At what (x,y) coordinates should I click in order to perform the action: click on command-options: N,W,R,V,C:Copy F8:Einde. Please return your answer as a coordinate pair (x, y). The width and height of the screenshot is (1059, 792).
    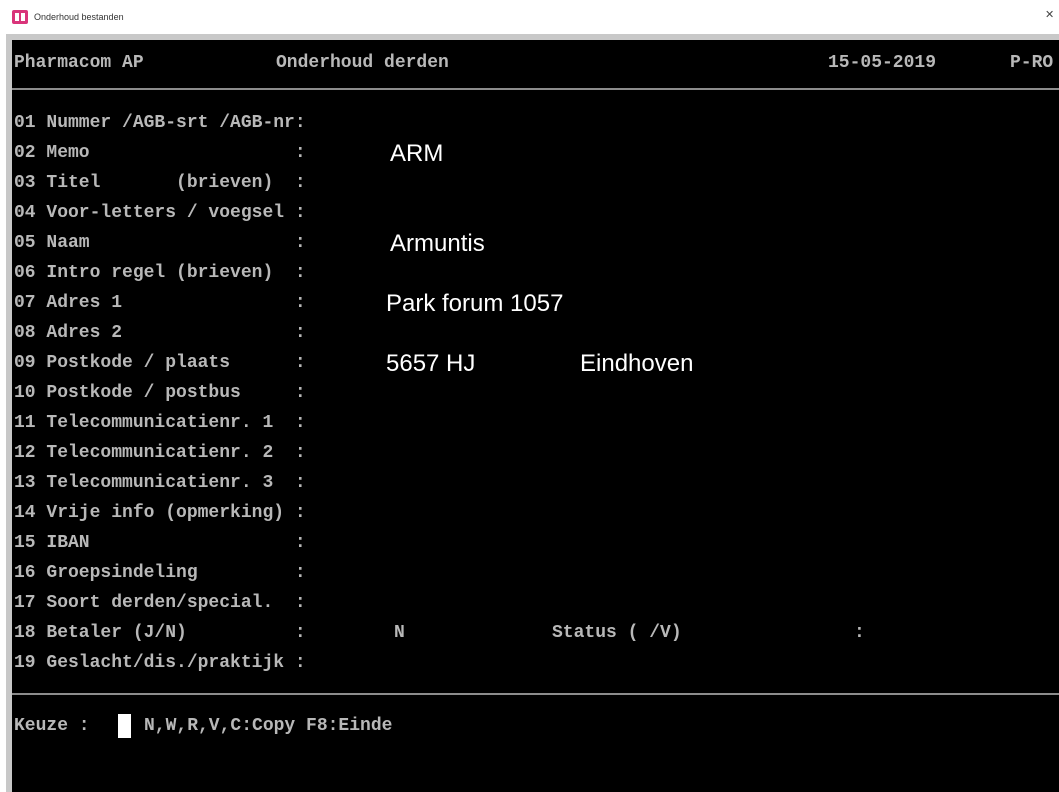
    Looking at the image, I should click on (268, 726).